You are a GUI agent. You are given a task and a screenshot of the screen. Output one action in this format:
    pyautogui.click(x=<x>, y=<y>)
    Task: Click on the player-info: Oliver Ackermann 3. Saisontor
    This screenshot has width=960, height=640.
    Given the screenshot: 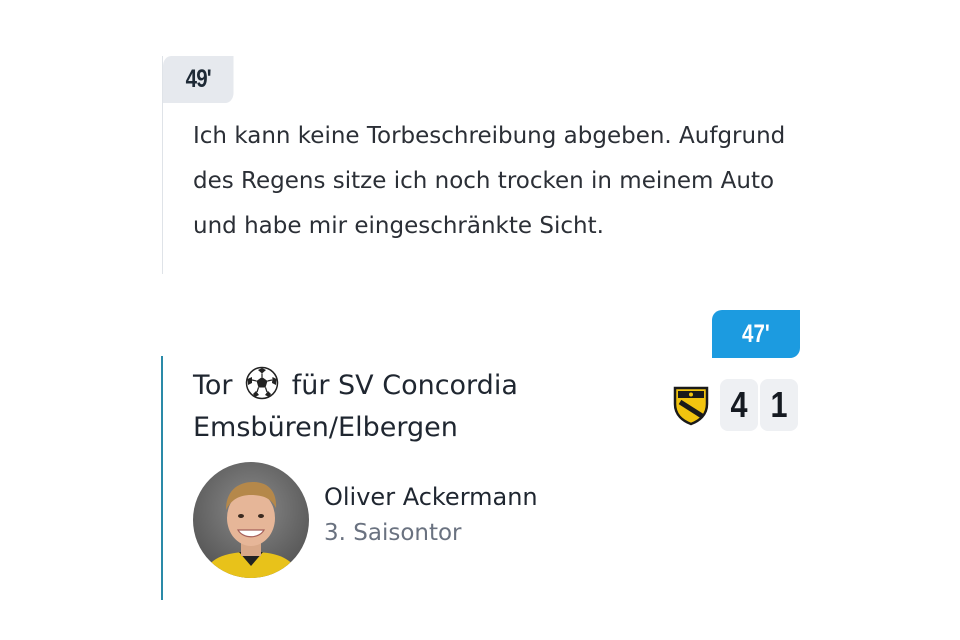 What is the action you would take?
    pyautogui.click(x=431, y=515)
    